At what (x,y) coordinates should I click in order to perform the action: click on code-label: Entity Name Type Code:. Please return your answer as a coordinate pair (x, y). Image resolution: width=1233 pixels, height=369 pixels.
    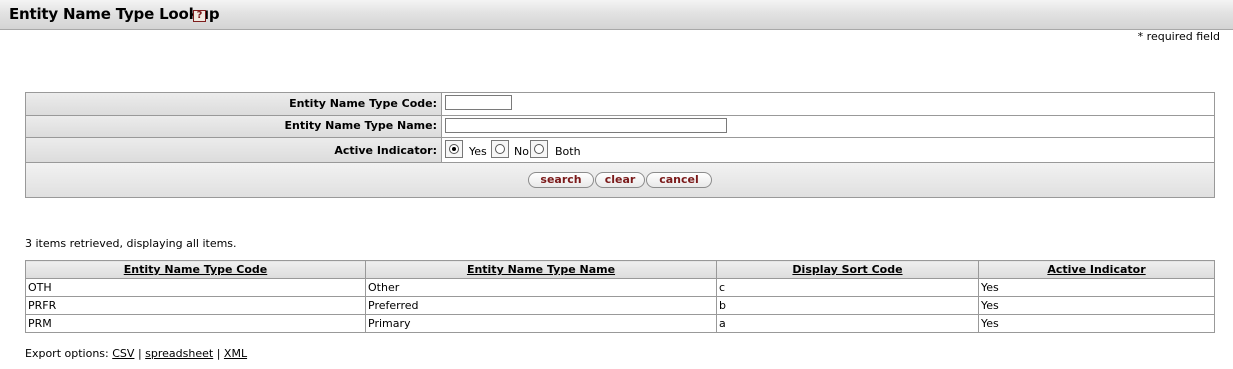
    Looking at the image, I should click on (234, 104).